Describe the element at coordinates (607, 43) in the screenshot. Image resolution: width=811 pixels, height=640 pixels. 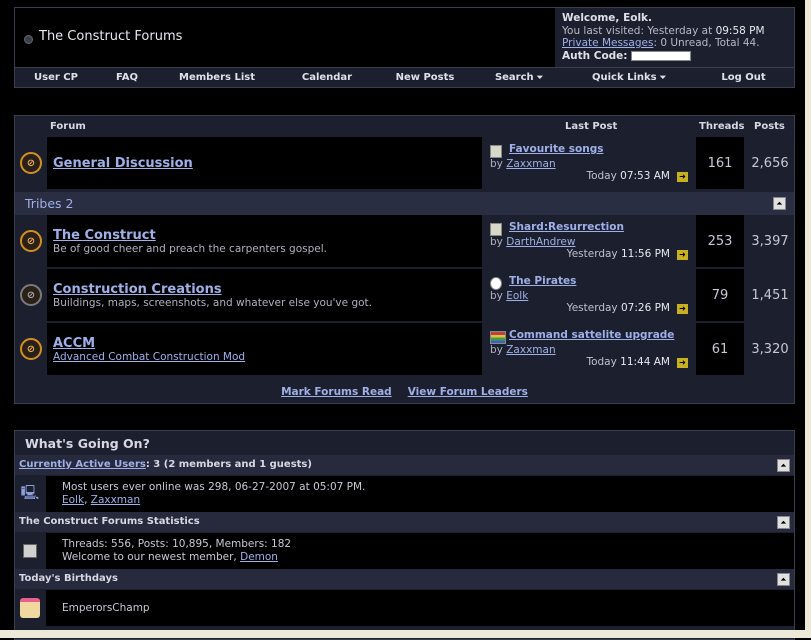
I see `private-messages-link: Private Messages` at that location.